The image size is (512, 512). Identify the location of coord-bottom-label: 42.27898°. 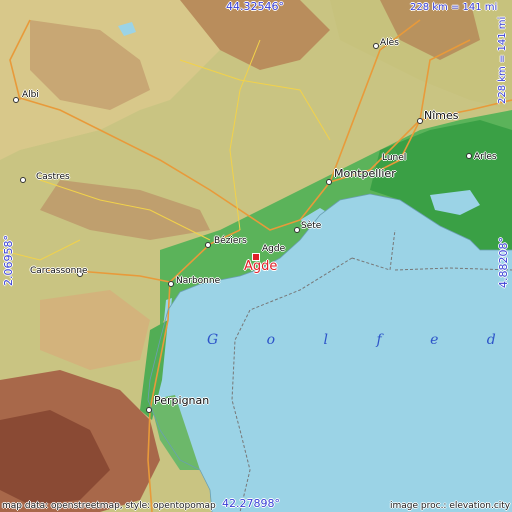
(251, 503).